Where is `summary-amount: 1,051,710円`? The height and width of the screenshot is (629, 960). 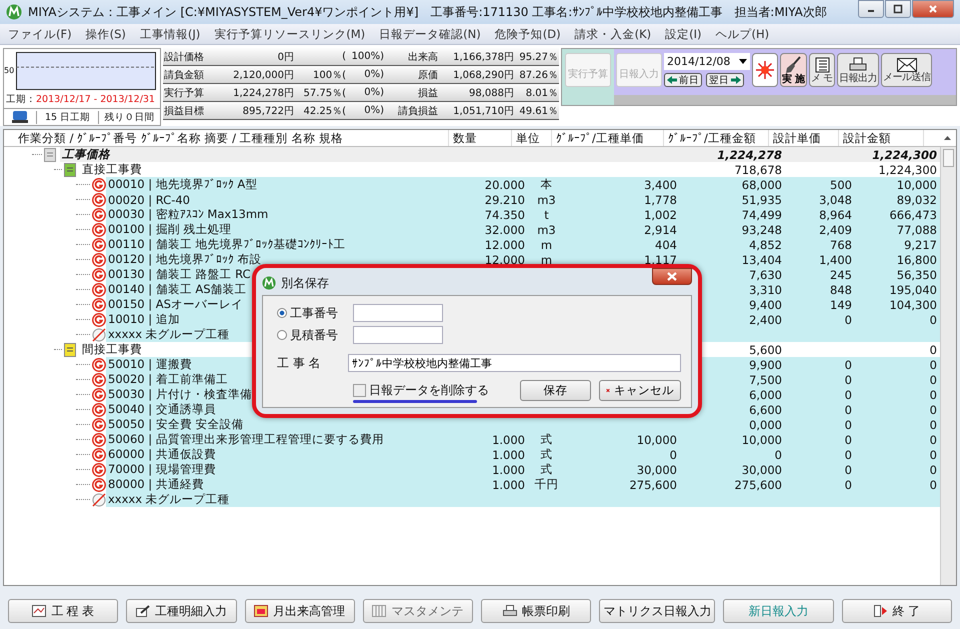 summary-amount: 1,051,710円 is located at coordinates (477, 111).